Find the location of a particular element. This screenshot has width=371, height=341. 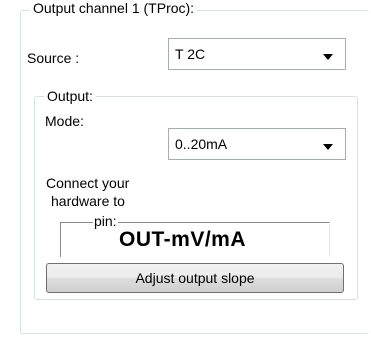

source-label: Source : is located at coordinates (53, 58).